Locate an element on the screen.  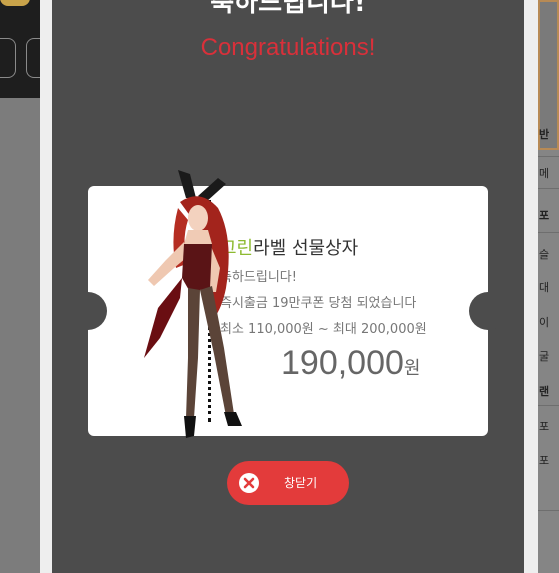
background-left-panel is located at coordinates (26, 286).